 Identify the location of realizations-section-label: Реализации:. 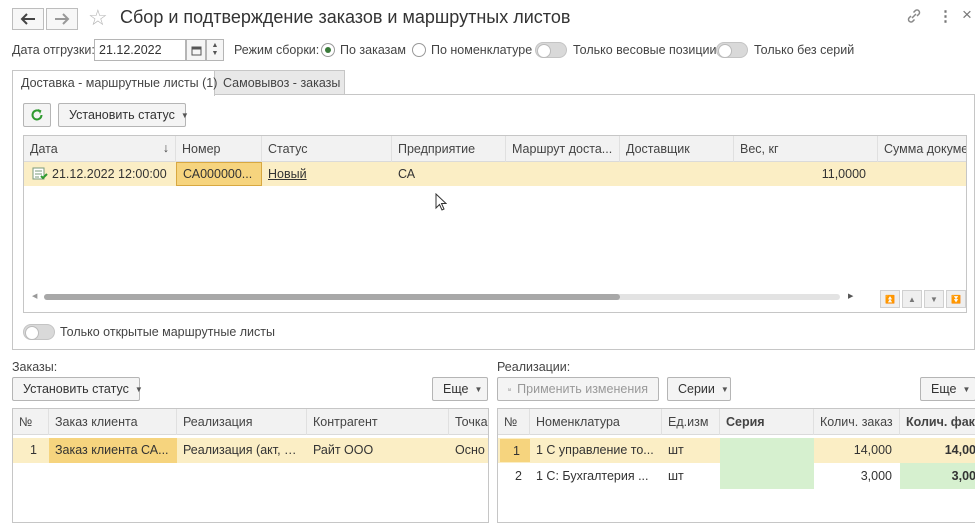
(534, 367).